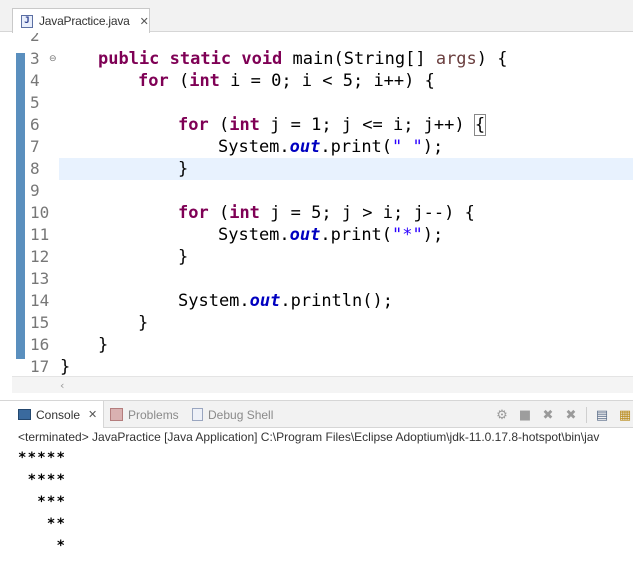 This screenshot has height=587, width=633. Describe the element at coordinates (326, 213) in the screenshot. I see `code-line-10: for (int j = 5; j > i; j--) {` at that location.